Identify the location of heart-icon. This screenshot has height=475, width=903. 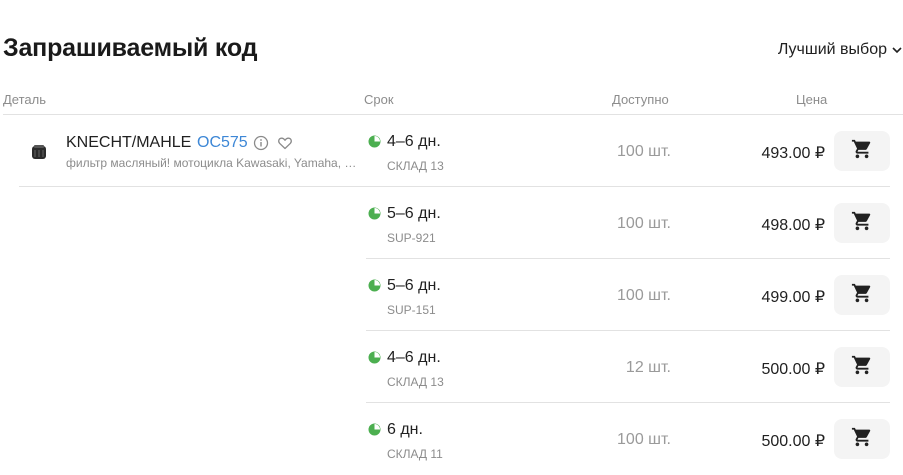
(285, 143).